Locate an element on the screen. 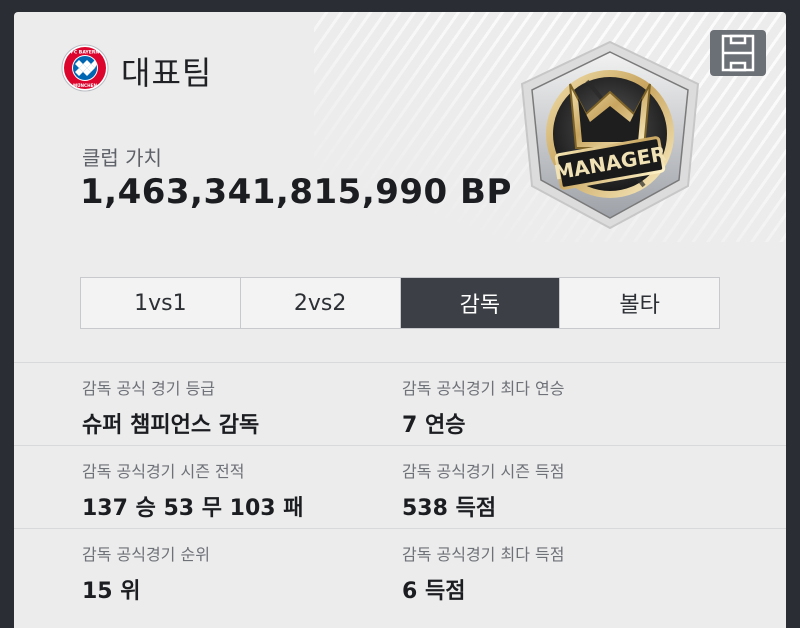  mode-tabs: 1vs1 2vs2 감독 볼타 is located at coordinates (400, 303).